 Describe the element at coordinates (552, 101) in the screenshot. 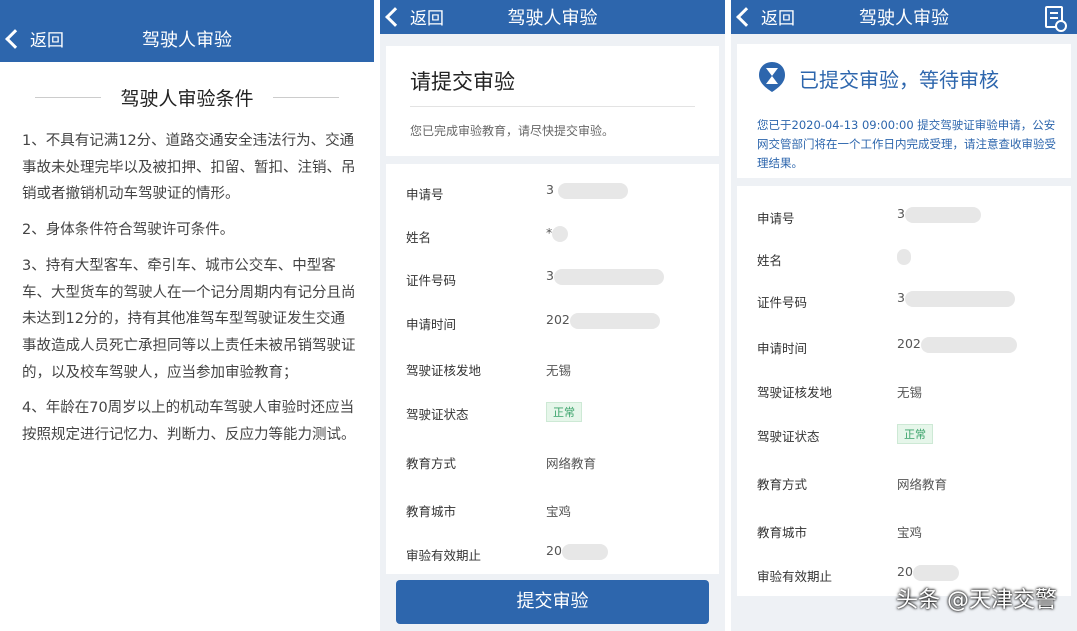

I see `submit-header-card: 请提交审验 您已完成审验教育，请尽快提交审验。` at that location.